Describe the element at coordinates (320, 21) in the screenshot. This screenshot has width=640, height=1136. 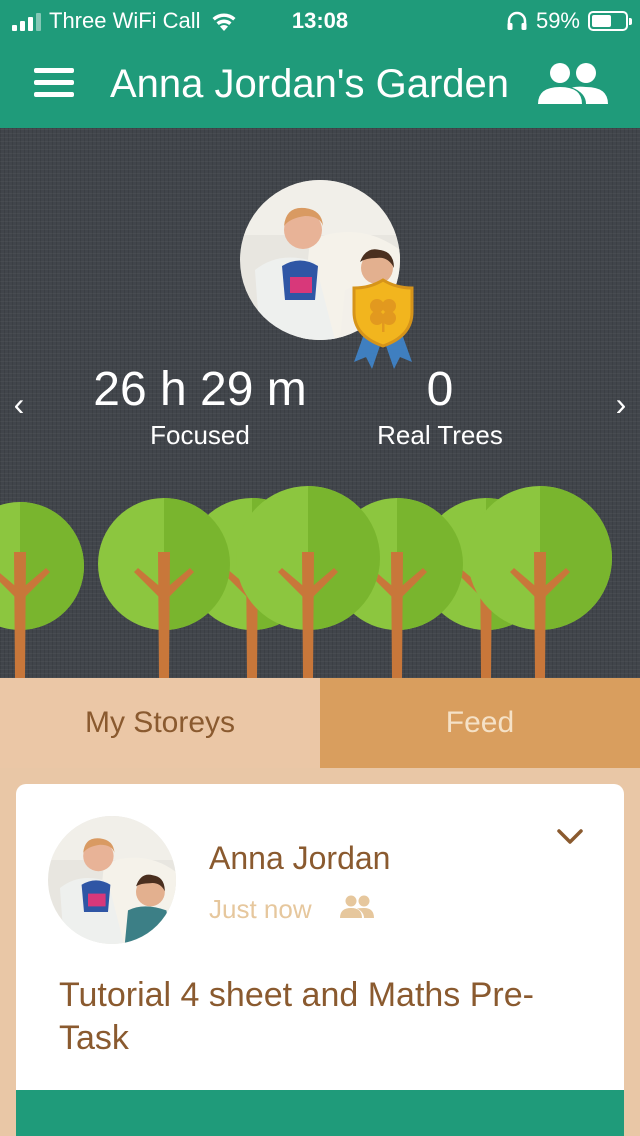
I see `status-bar: Three WiFi Call 13:08 59%` at that location.